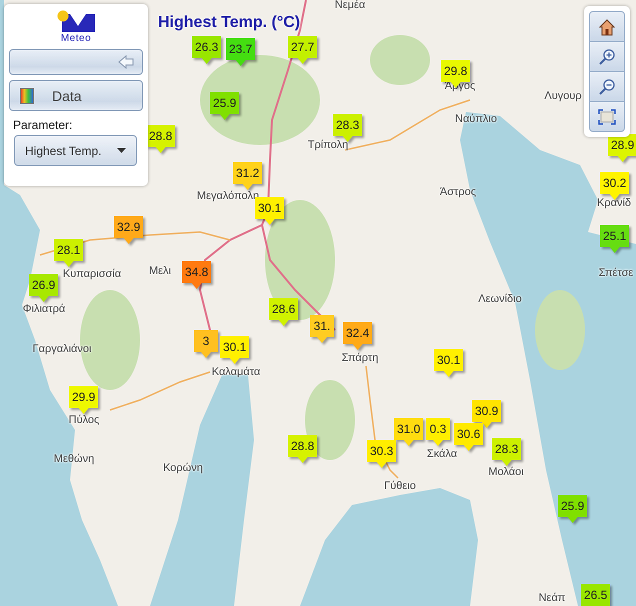  I want to click on temperature-marker: 30.9, so click(487, 414).